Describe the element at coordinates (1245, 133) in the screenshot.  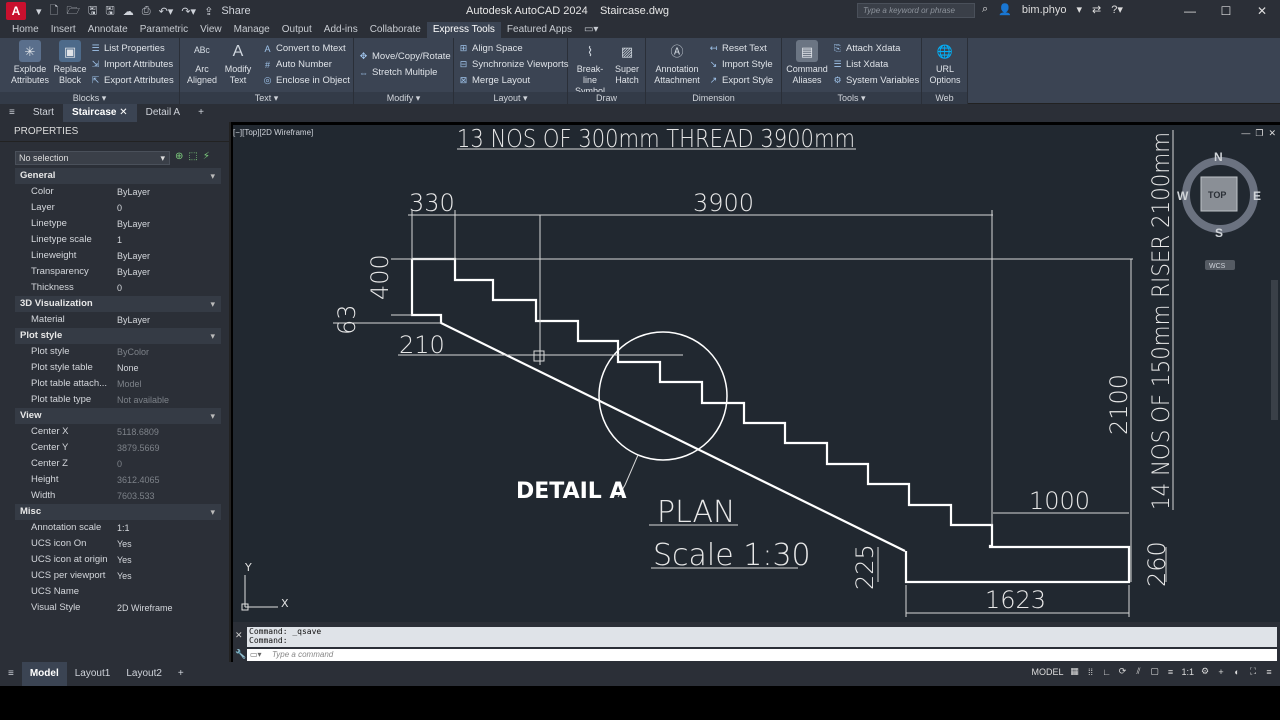
I see `viewport-minimize-icon: —` at that location.